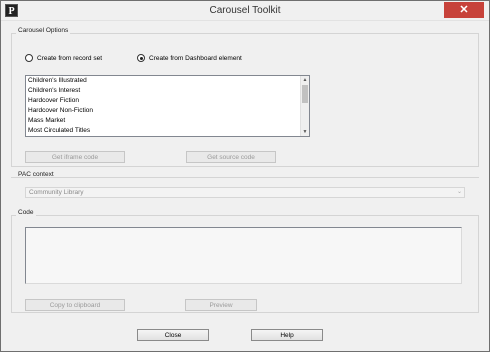  What do you see at coordinates (75, 157) in the screenshot?
I see `get-iframe-code-button: Get iframe code` at bounding box center [75, 157].